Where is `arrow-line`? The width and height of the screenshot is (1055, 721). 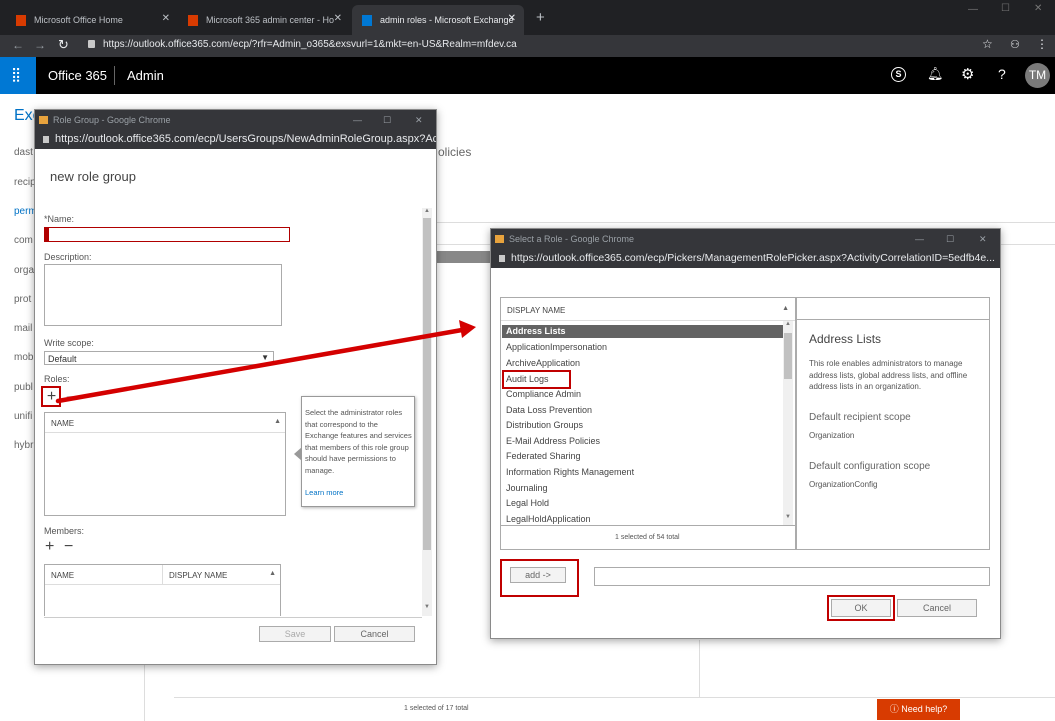
arrow-line is located at coordinates (260, 365).